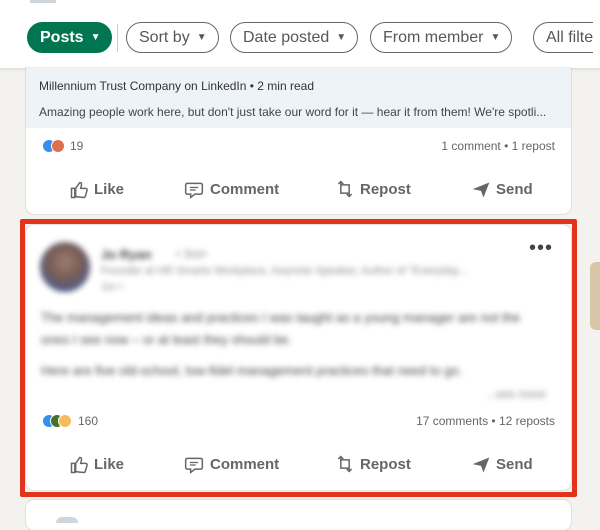 This screenshot has height=530, width=600. I want to click on top-edge-mark, so click(43, 1).